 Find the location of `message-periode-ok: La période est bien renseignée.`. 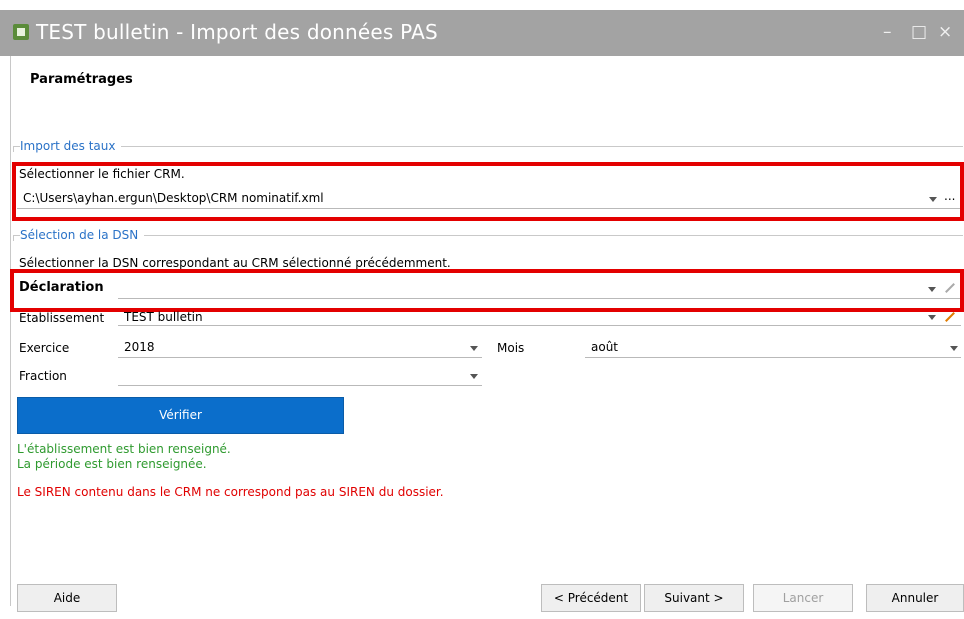

message-periode-ok: La période est bien renseignée. is located at coordinates (112, 464).